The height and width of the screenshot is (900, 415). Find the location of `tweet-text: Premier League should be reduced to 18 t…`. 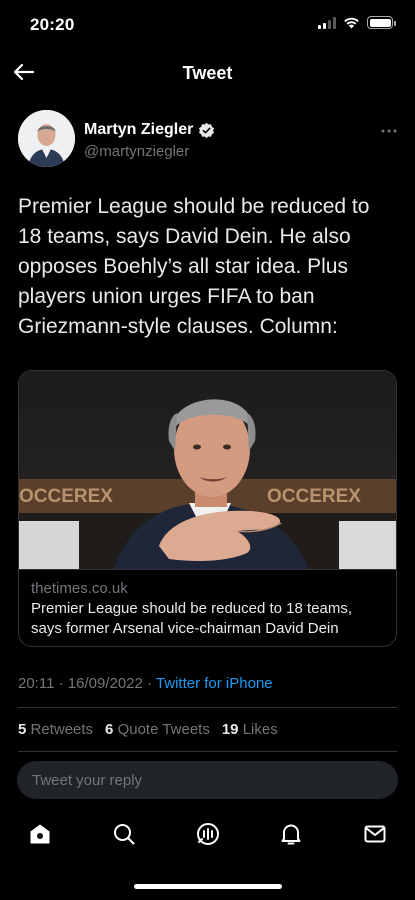

tweet-text: Premier League should be reduced to 18 t… is located at coordinates (194, 266).